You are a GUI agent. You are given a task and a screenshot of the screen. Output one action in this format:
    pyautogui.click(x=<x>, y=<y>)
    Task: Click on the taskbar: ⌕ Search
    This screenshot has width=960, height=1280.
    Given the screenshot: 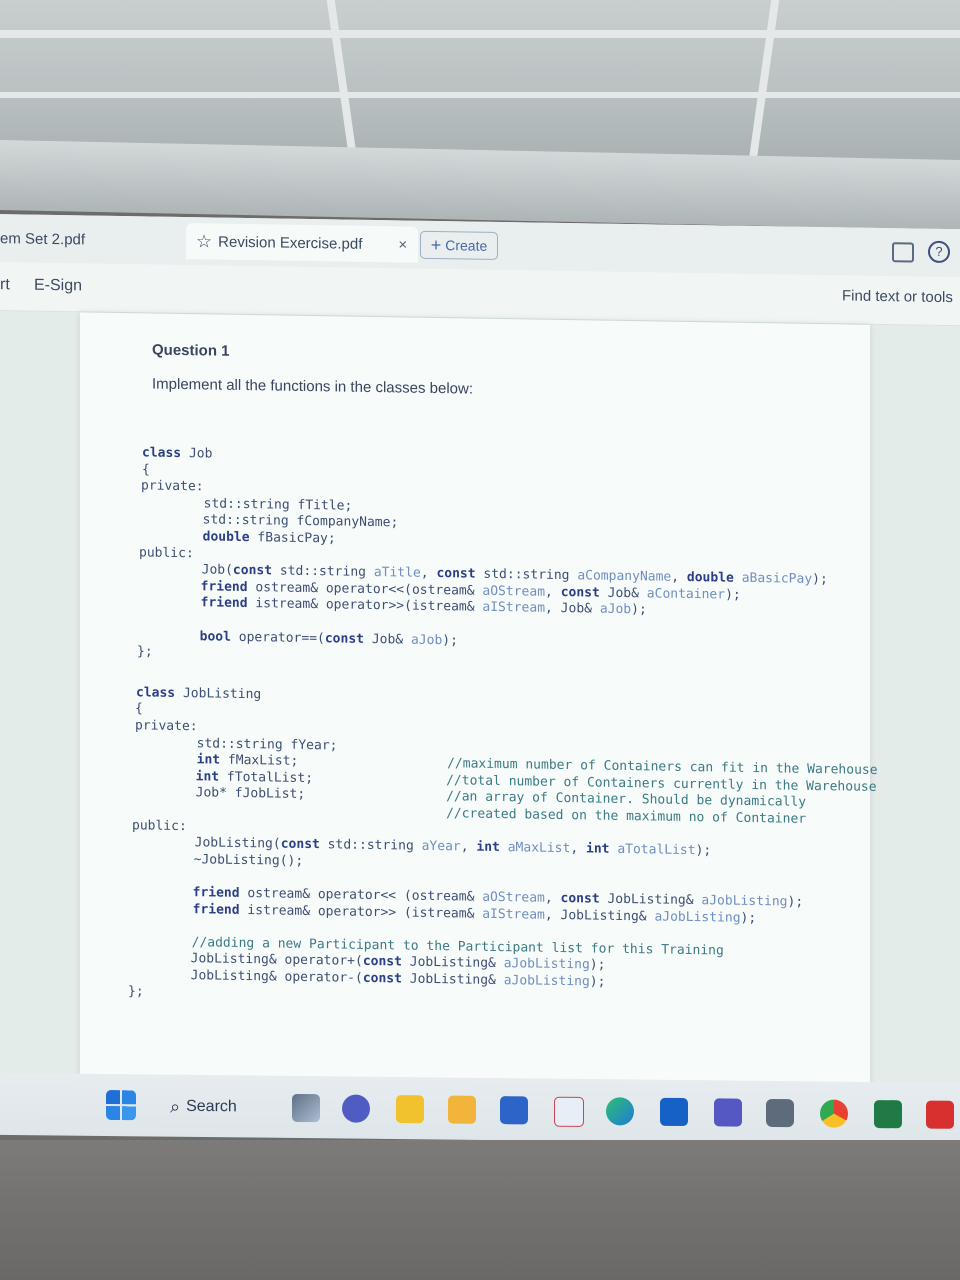 What is the action you would take?
    pyautogui.click(x=480, y=1109)
    